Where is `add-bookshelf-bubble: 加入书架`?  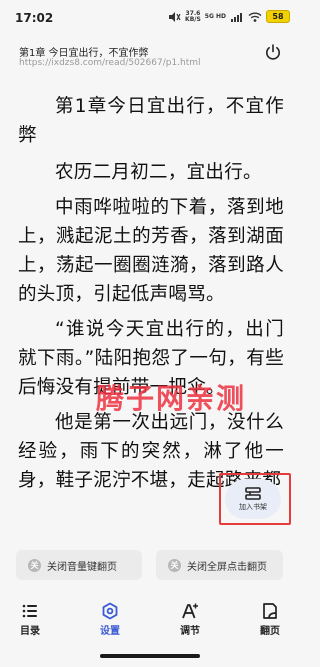 add-bookshelf-bubble: 加入书架 is located at coordinates (253, 499).